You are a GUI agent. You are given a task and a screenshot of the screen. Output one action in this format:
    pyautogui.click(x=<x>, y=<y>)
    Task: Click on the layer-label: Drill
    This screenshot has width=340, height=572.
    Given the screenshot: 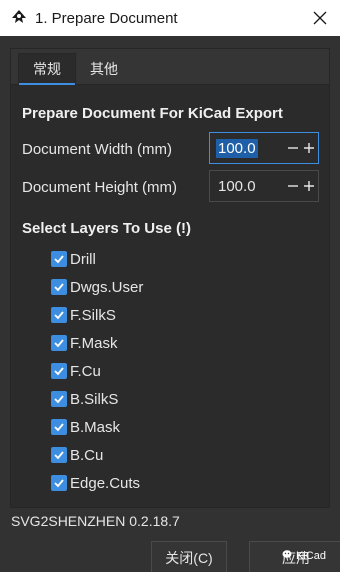 What is the action you would take?
    pyautogui.click(x=83, y=259)
    